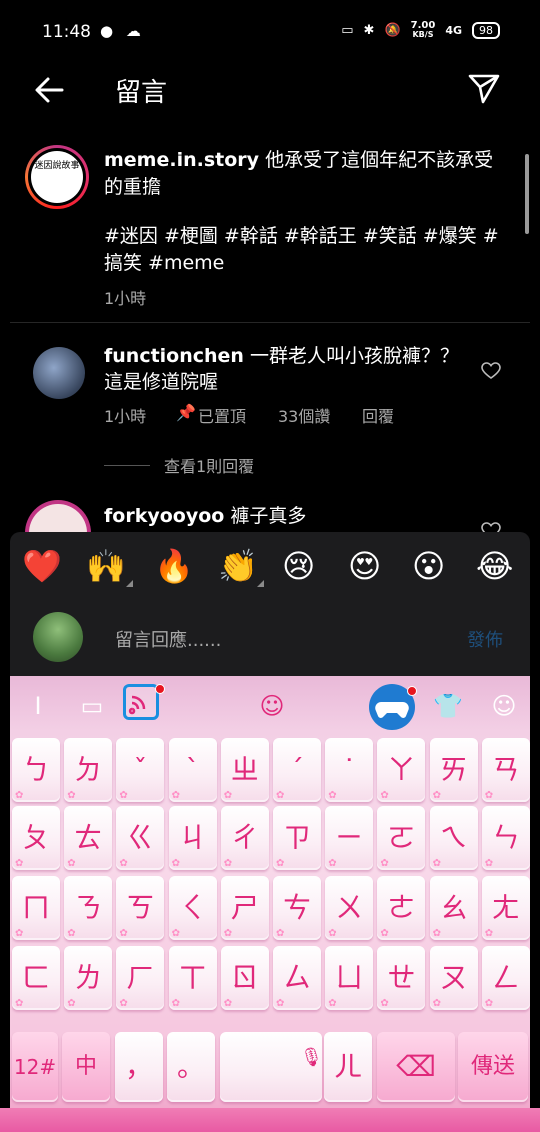  Describe the element at coordinates (484, 88) in the screenshot. I see `share-icon` at that location.